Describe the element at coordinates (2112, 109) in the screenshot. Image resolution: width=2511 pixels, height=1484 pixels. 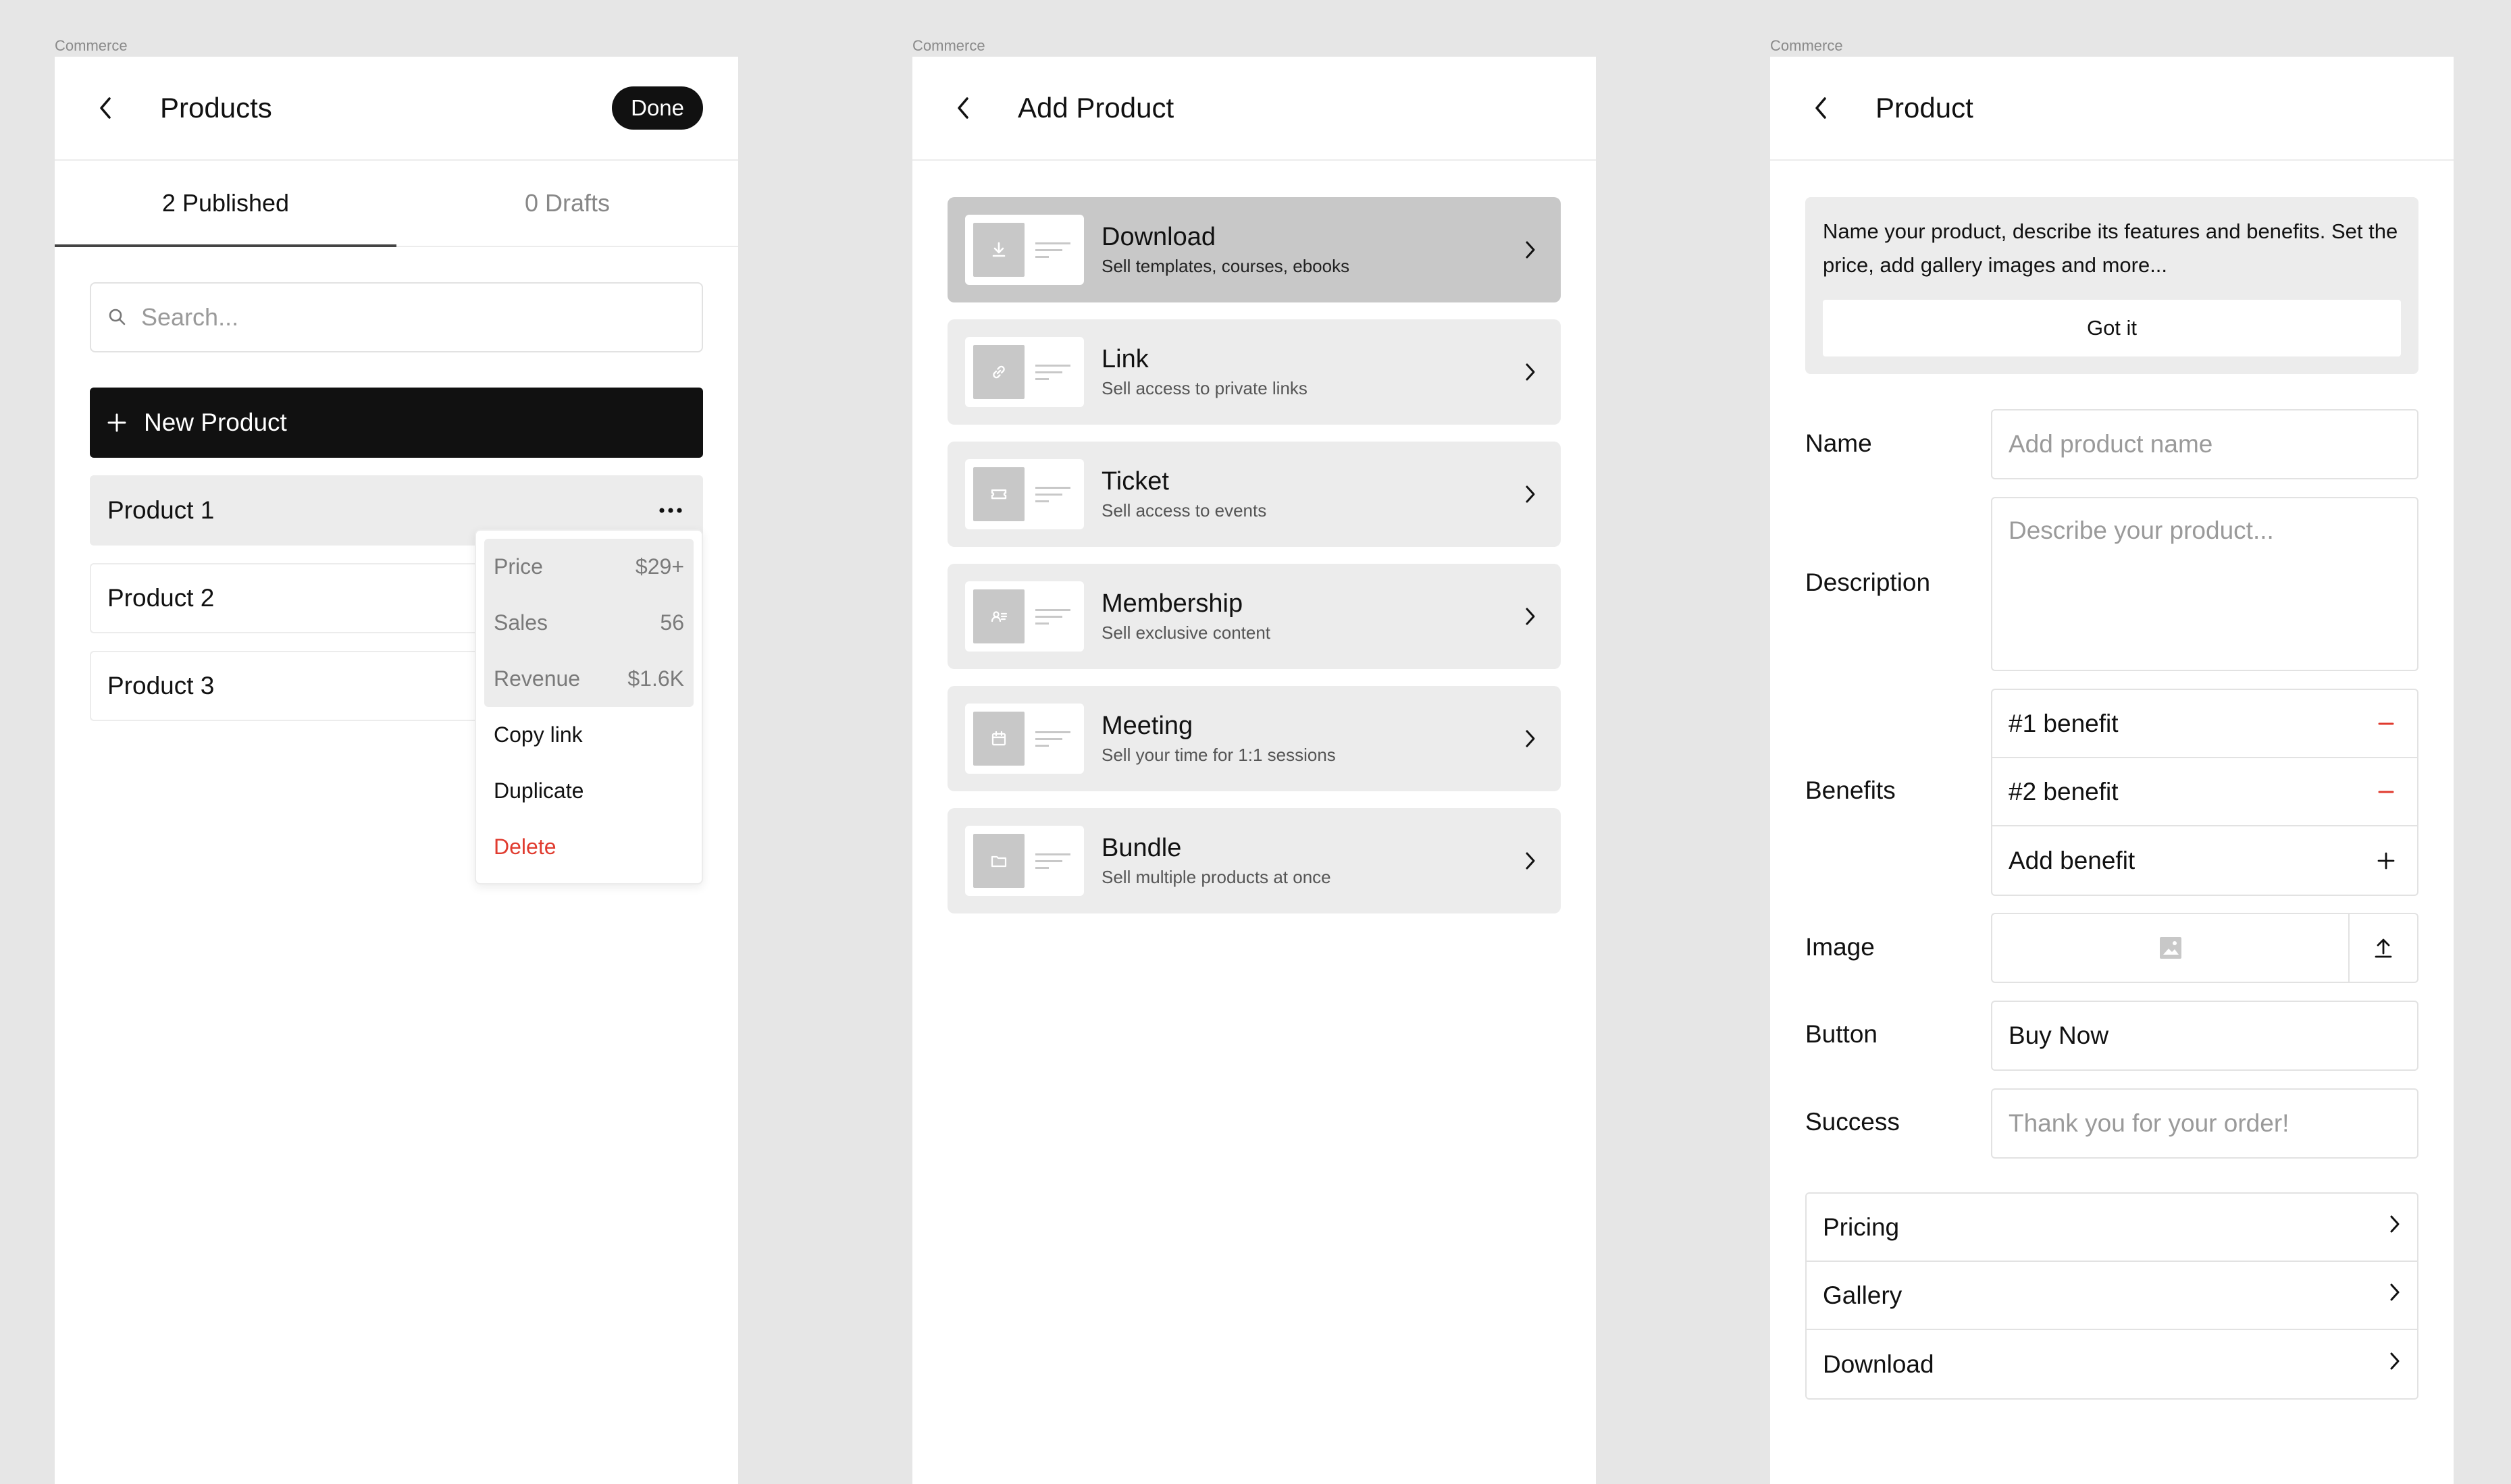
I see `product-header: Product` at that location.